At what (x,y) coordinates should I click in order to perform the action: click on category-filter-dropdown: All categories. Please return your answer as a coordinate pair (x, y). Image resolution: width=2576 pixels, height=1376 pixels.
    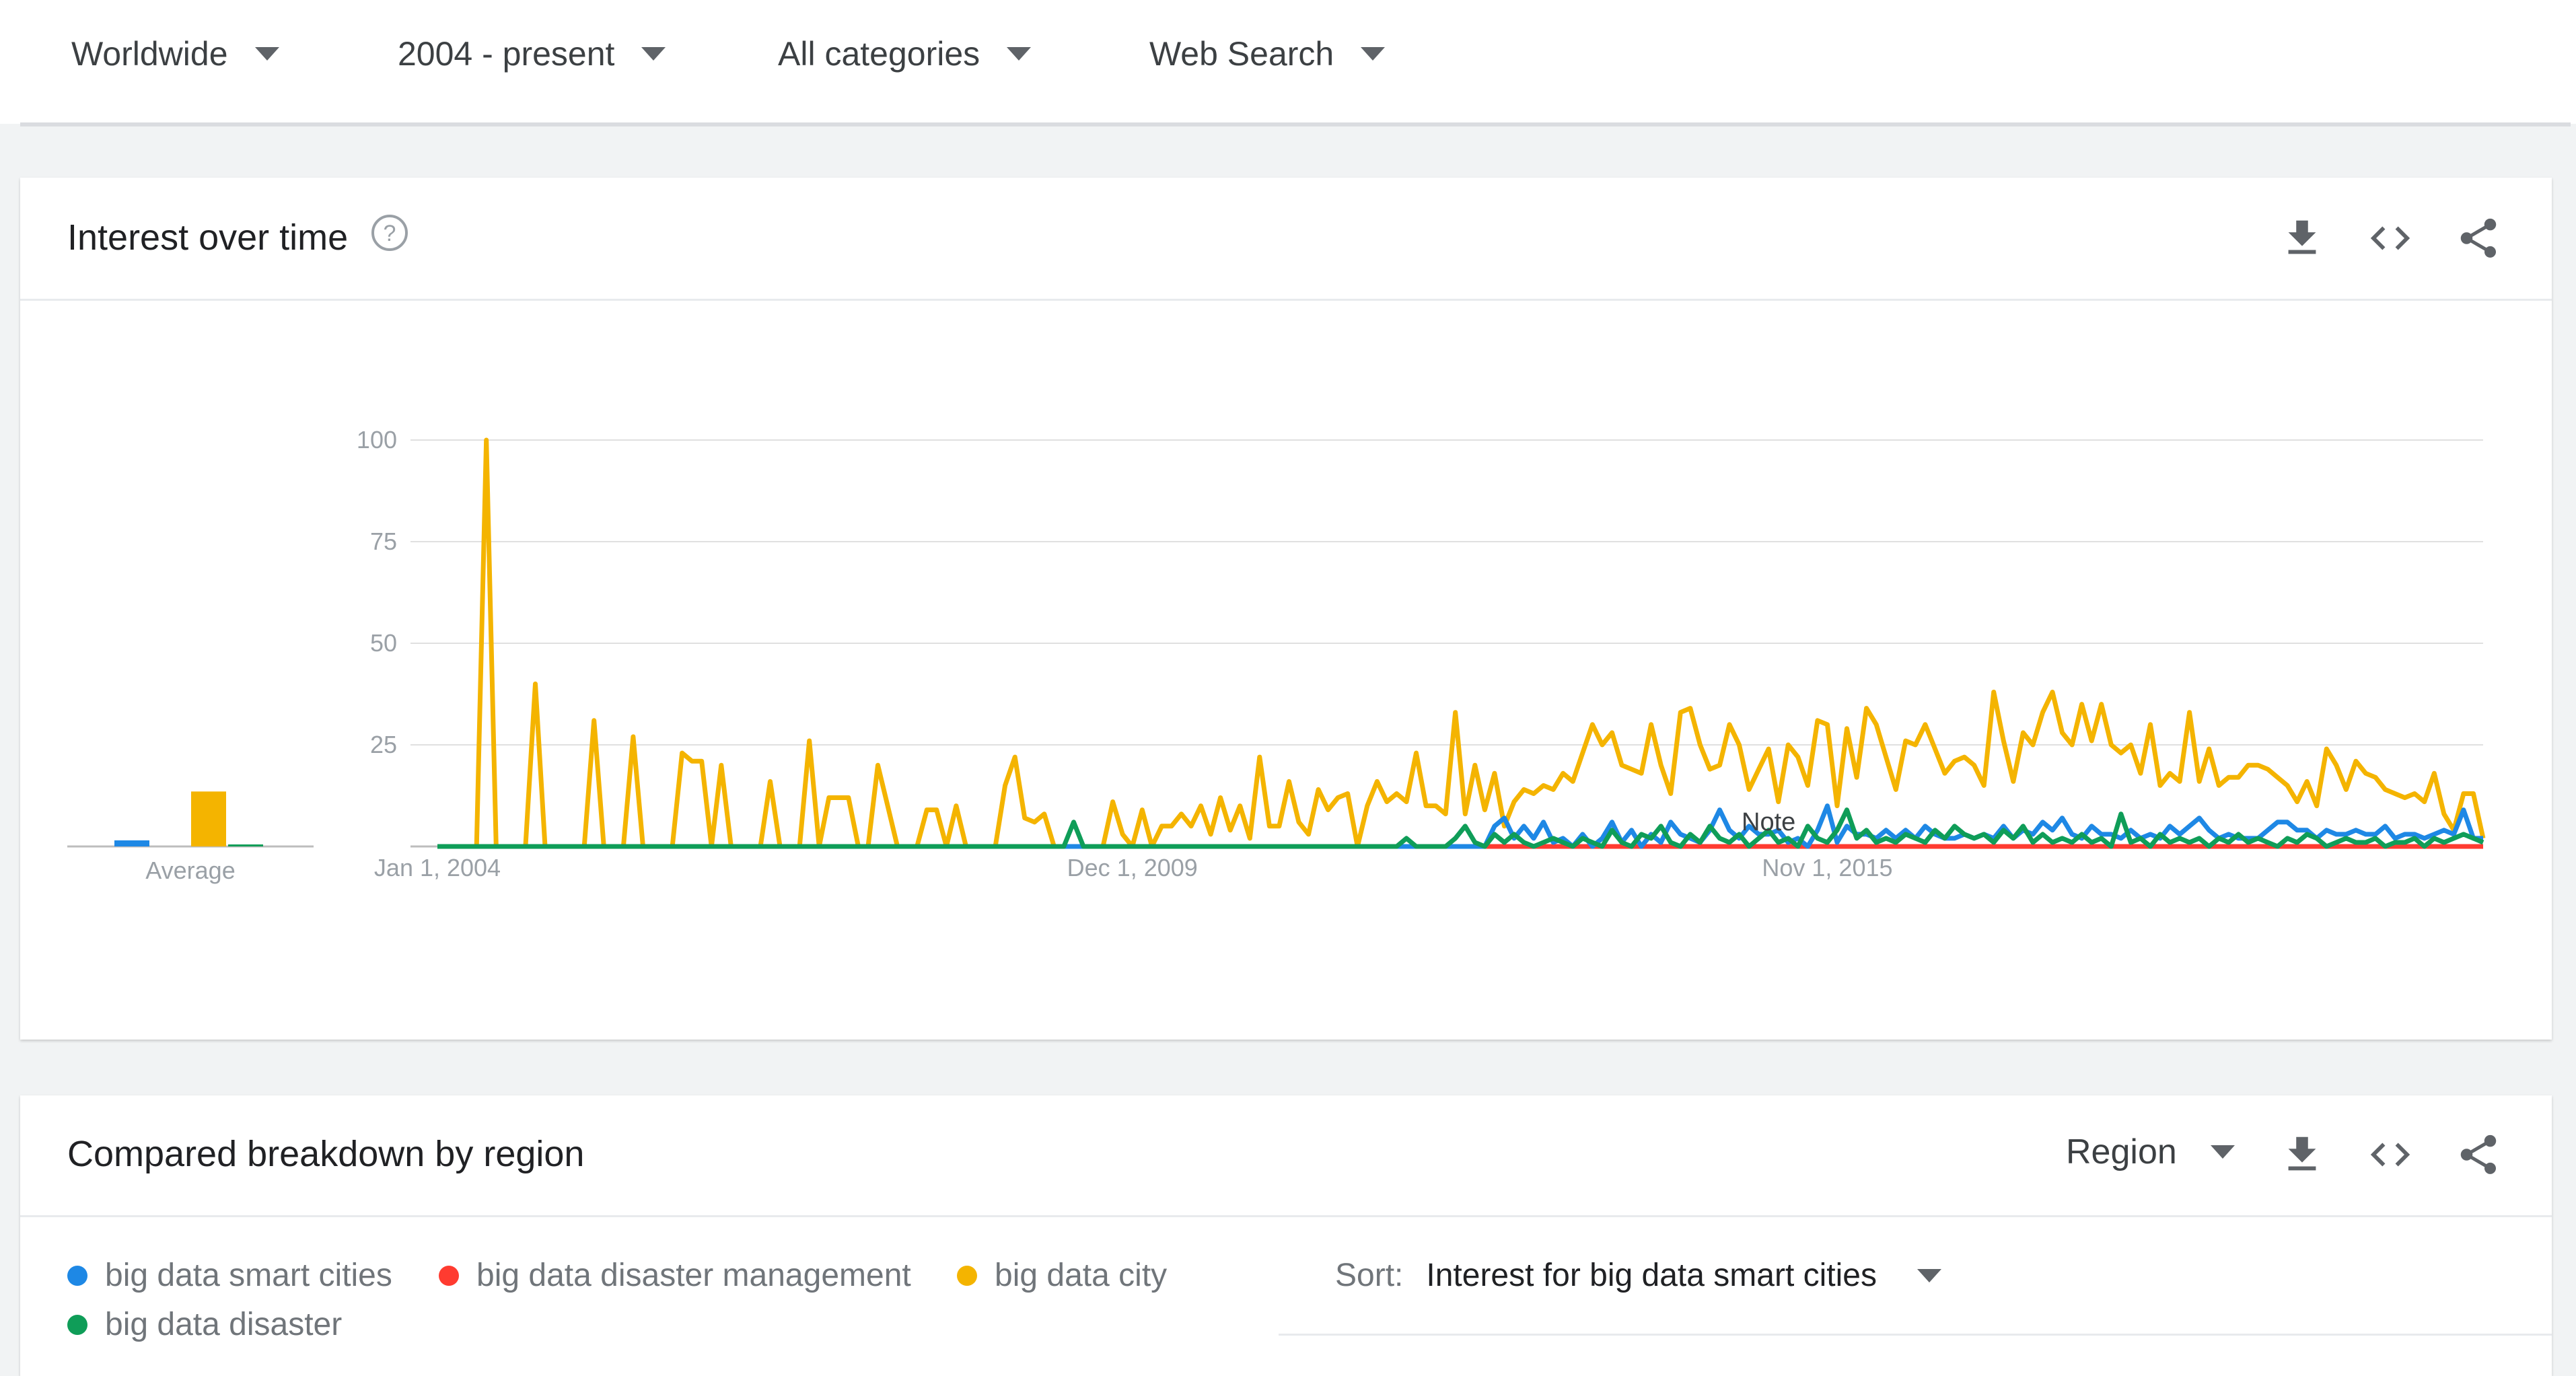
    Looking at the image, I should click on (905, 54).